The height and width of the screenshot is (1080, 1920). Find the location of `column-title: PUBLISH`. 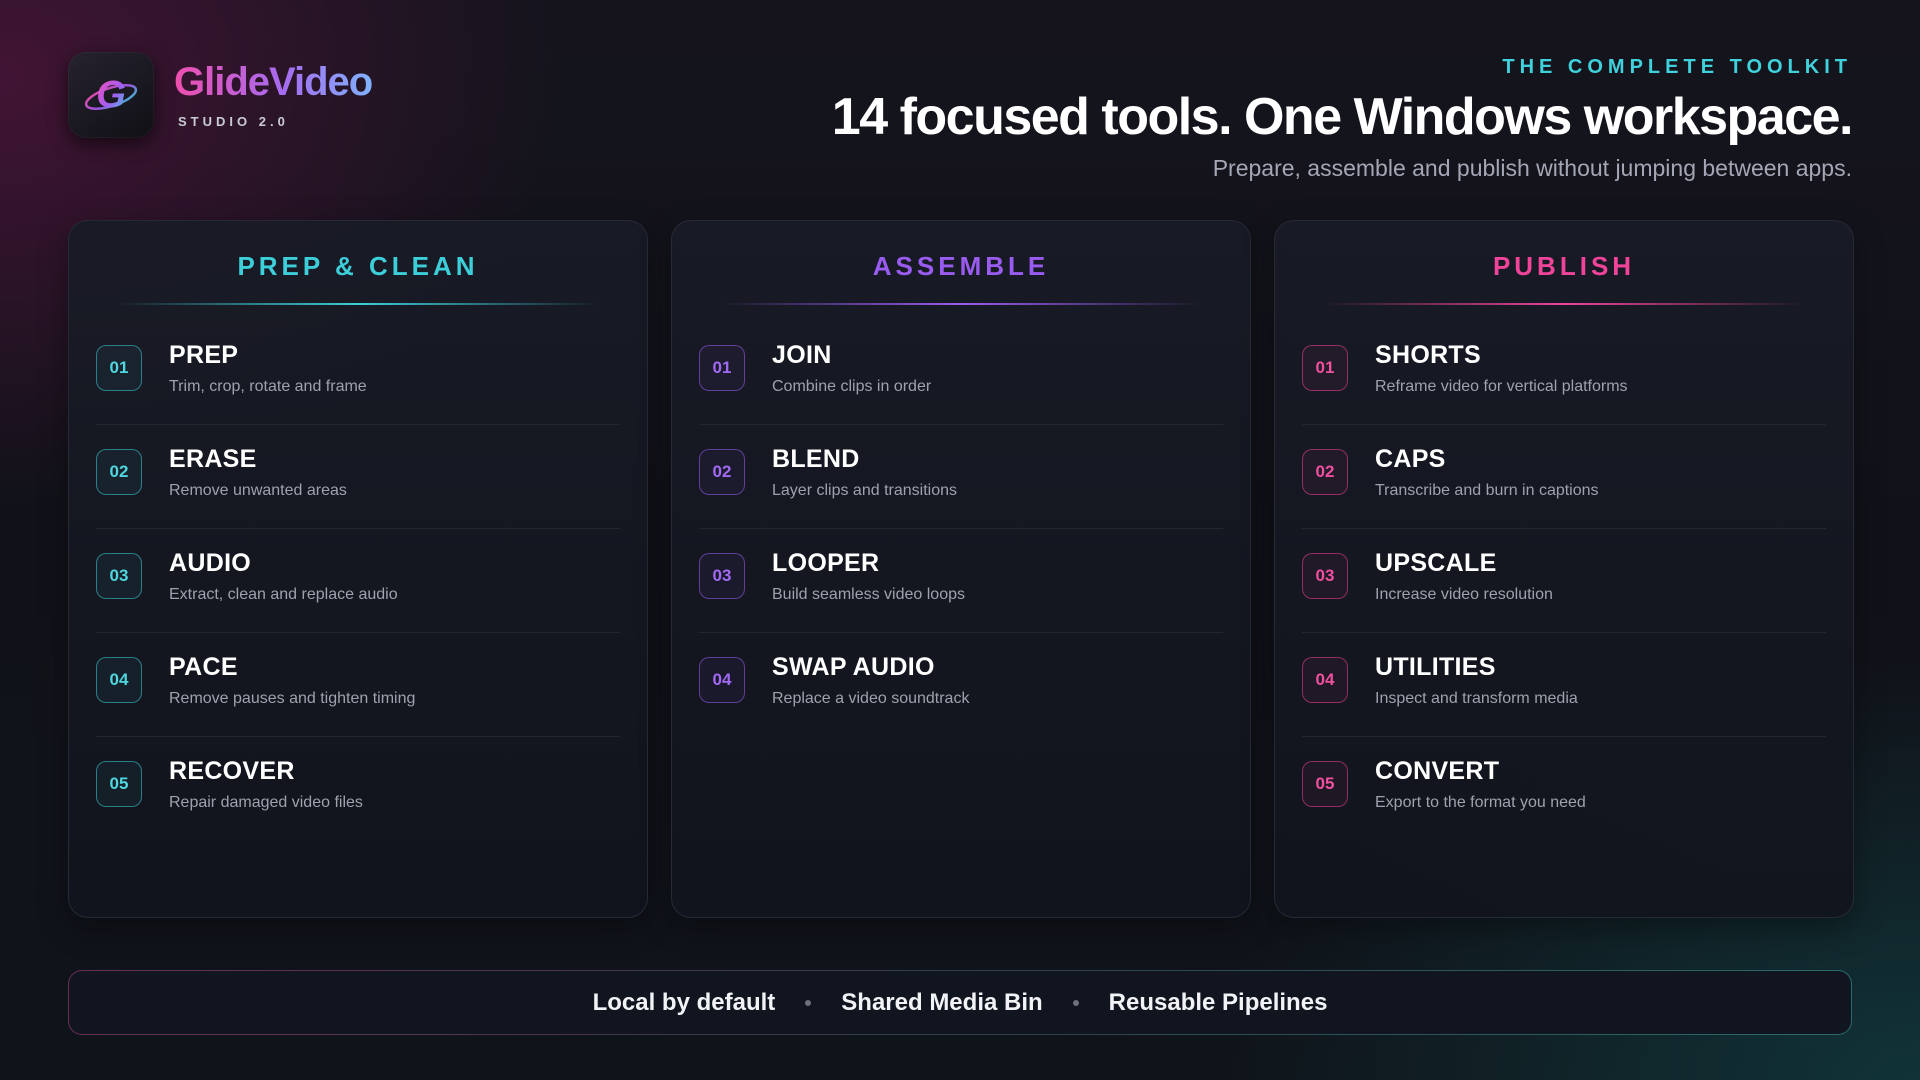

column-title: PUBLISH is located at coordinates (1564, 266).